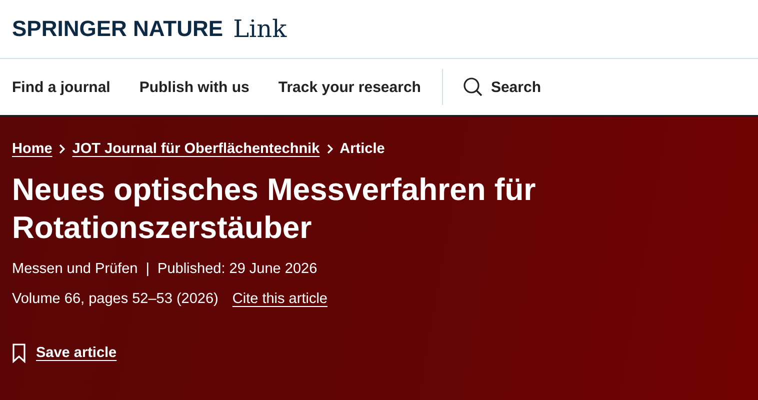  I want to click on cite-link: Cite this article, so click(280, 299).